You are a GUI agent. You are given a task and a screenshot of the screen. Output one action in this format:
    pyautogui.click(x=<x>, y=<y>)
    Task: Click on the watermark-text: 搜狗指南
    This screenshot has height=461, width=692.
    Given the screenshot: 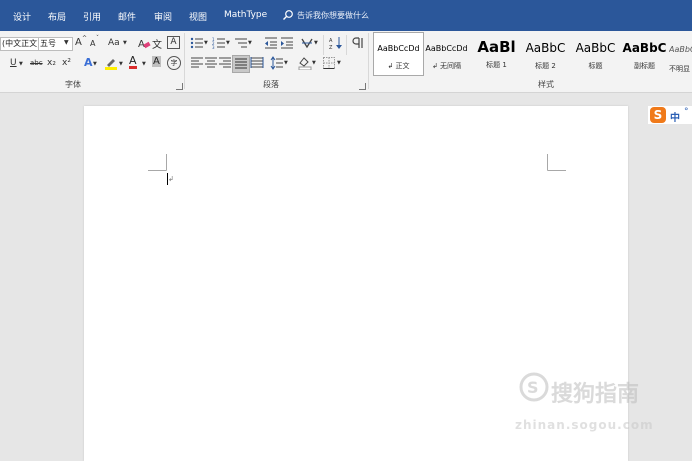 What is the action you would take?
    pyautogui.click(x=595, y=394)
    